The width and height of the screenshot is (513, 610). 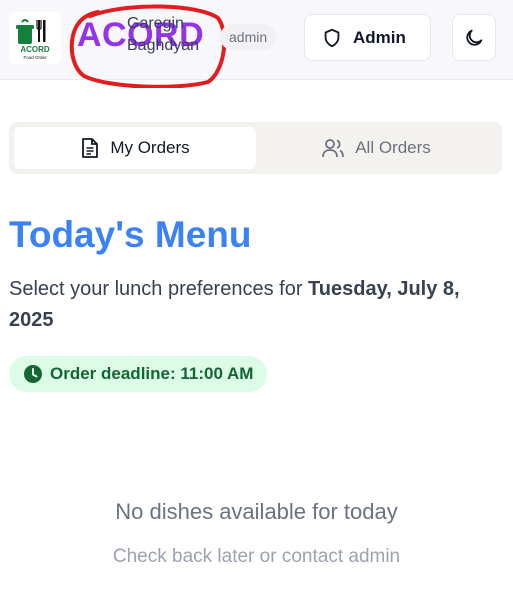 I want to click on subtitle-prefix: Select your lunch preferences for, so click(x=159, y=289).